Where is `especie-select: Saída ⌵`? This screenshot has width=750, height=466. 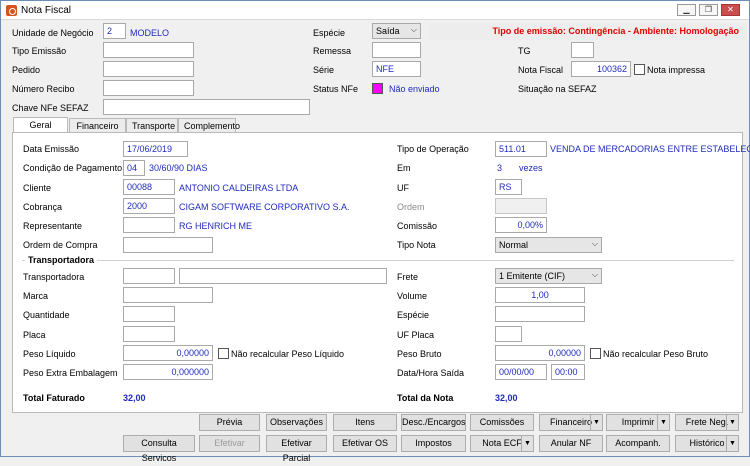 especie-select: Saída ⌵ is located at coordinates (396, 31).